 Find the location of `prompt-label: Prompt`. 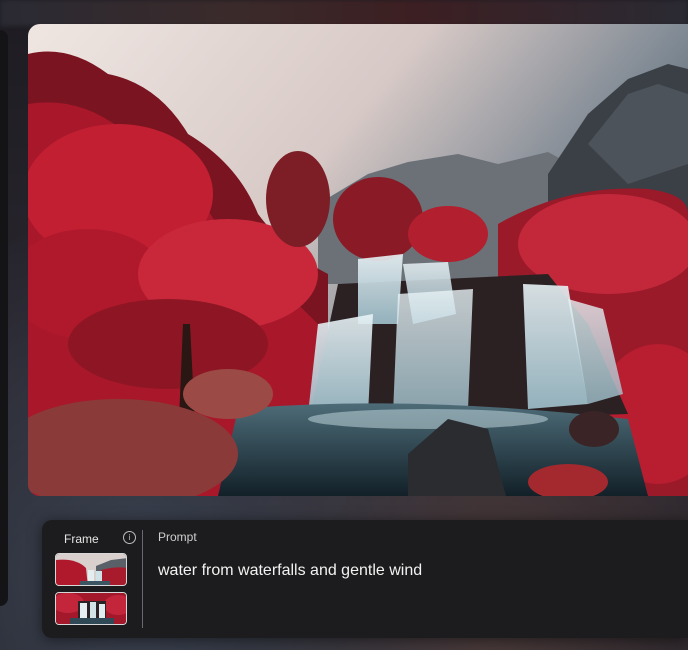

prompt-label: Prompt is located at coordinates (177, 537).